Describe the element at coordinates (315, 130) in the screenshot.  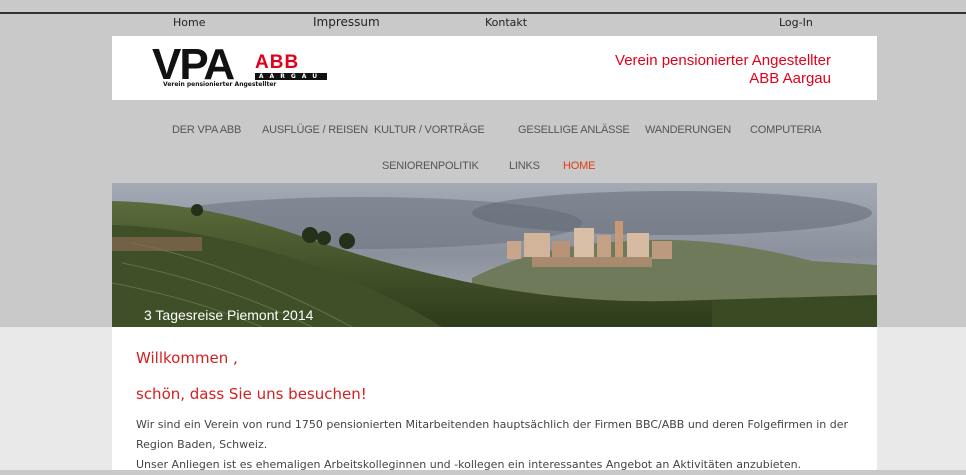
I see `nav-ausfluege-reisen: AUSFLÜGE / REISEN` at that location.